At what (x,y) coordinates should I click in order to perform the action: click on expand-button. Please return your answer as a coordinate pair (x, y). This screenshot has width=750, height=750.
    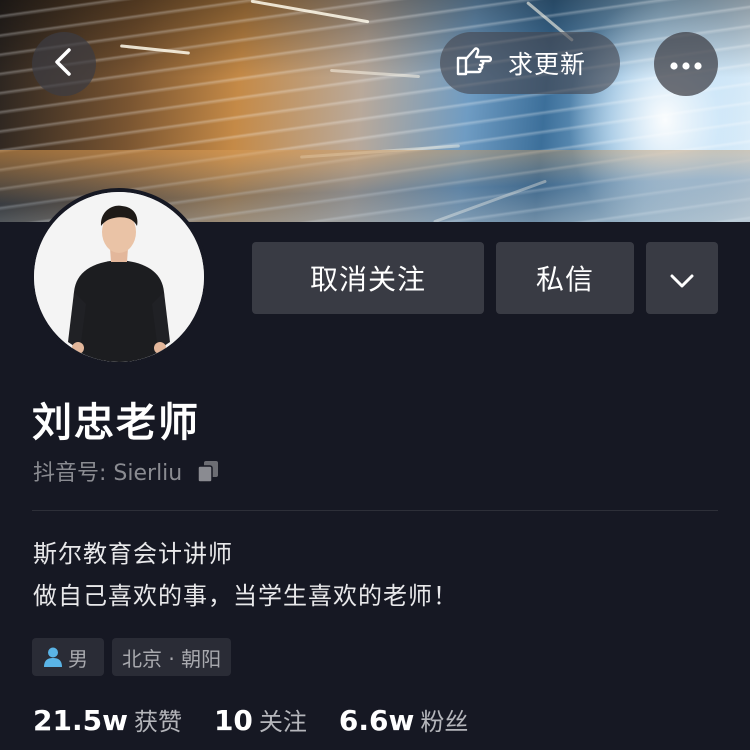
    Looking at the image, I should click on (682, 278).